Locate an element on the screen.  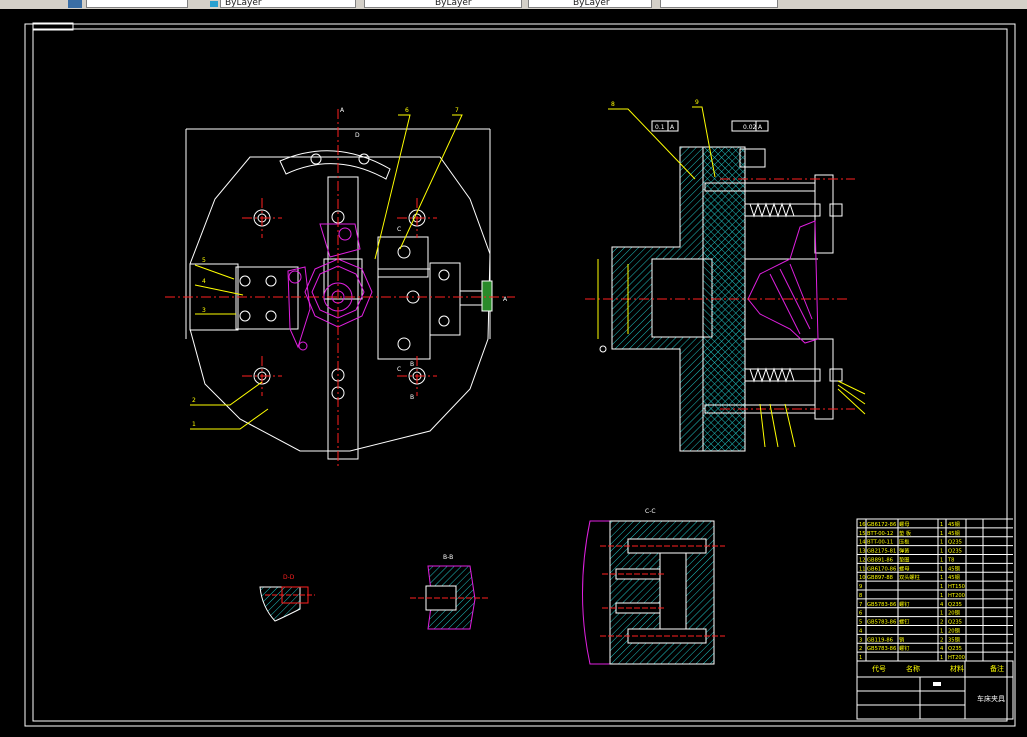
header-remark: 备注 is located at coordinates (997, 668).